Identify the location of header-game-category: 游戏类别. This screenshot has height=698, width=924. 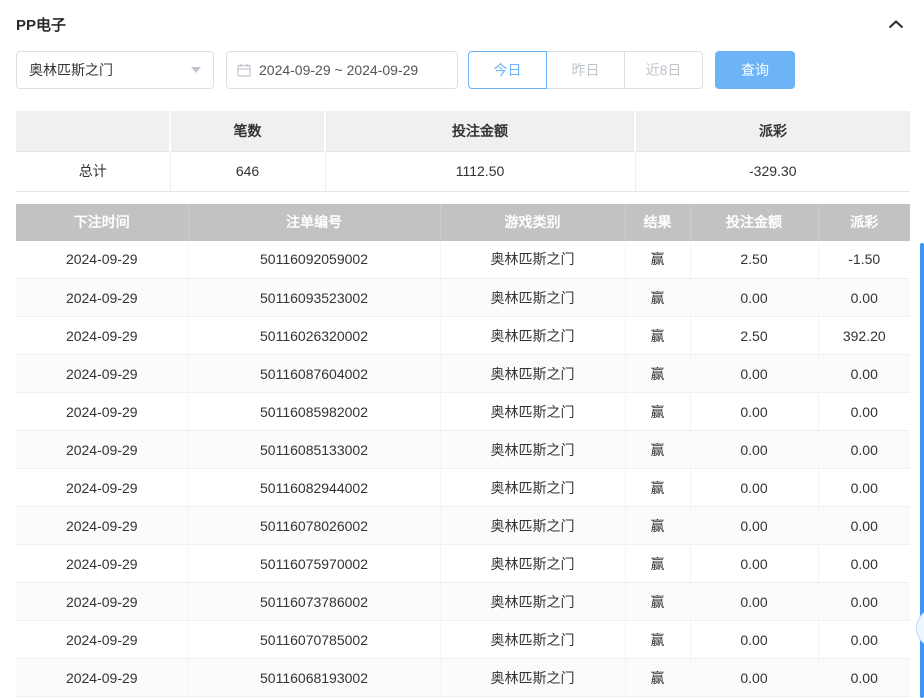
(533, 222).